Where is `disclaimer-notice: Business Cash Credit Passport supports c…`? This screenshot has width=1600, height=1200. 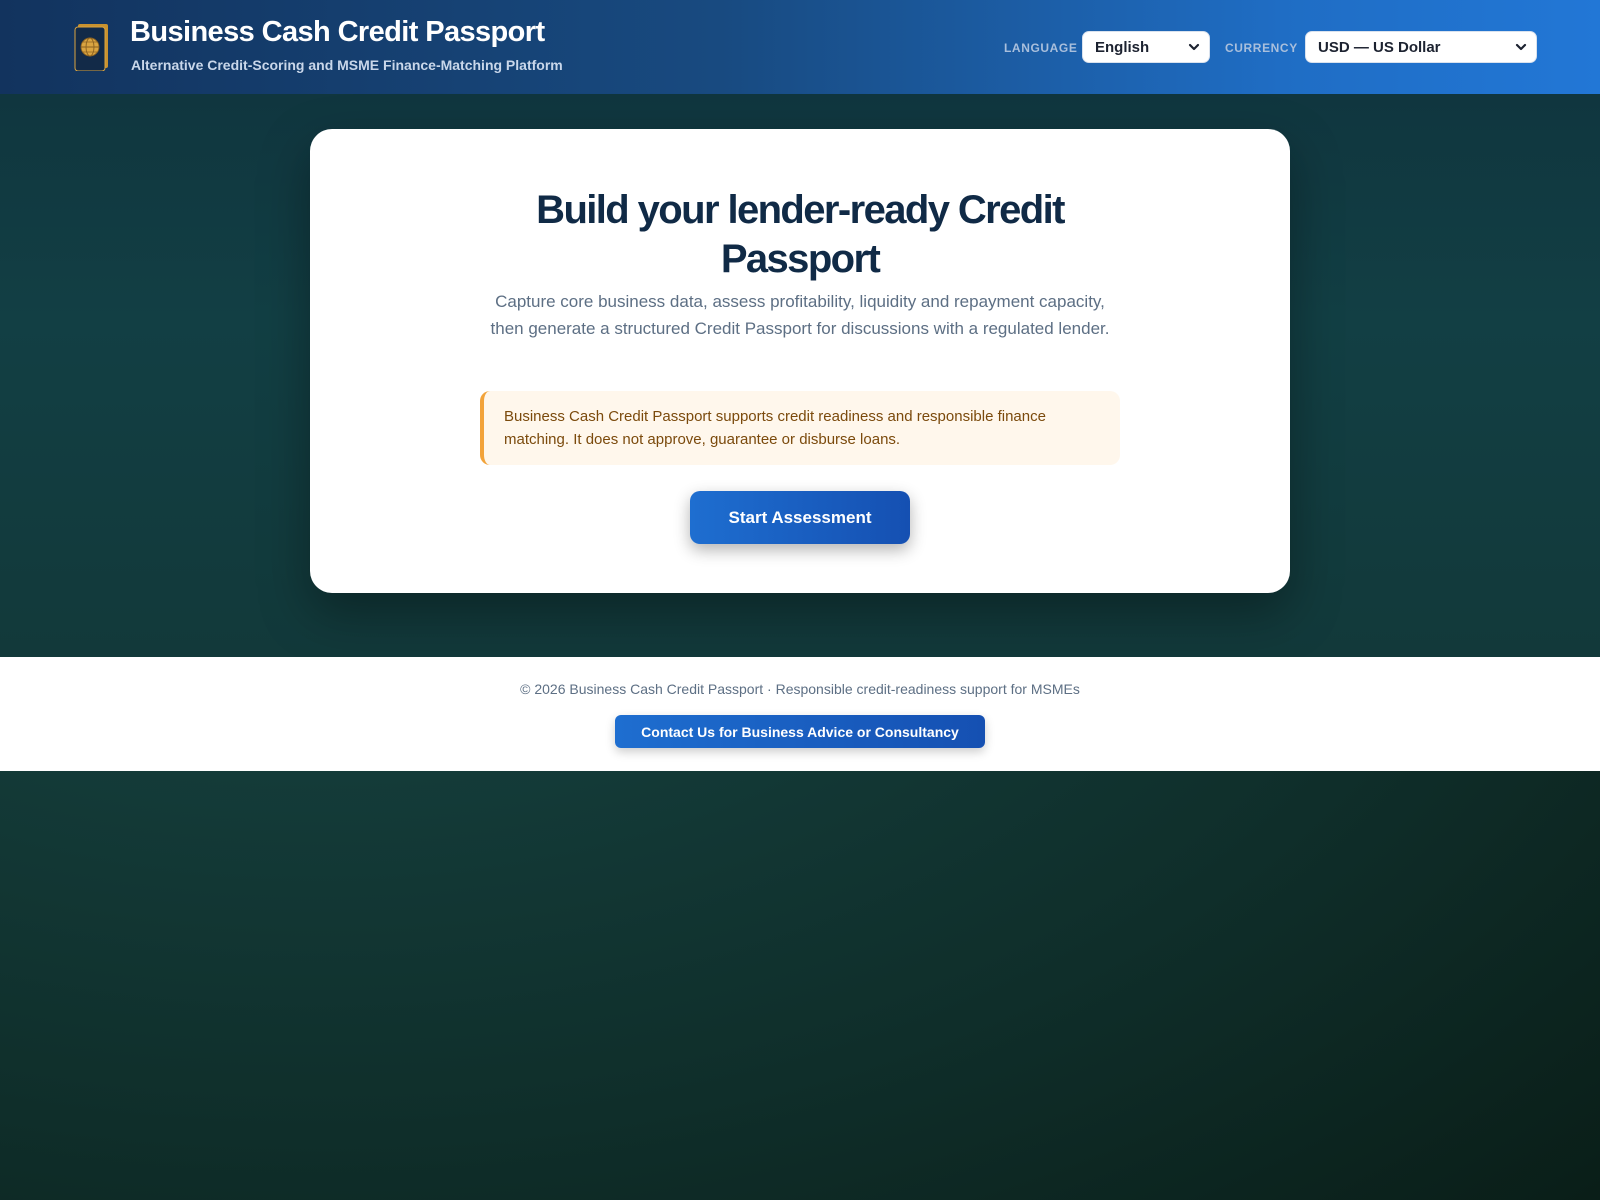 disclaimer-notice: Business Cash Credit Passport supports c… is located at coordinates (800, 428).